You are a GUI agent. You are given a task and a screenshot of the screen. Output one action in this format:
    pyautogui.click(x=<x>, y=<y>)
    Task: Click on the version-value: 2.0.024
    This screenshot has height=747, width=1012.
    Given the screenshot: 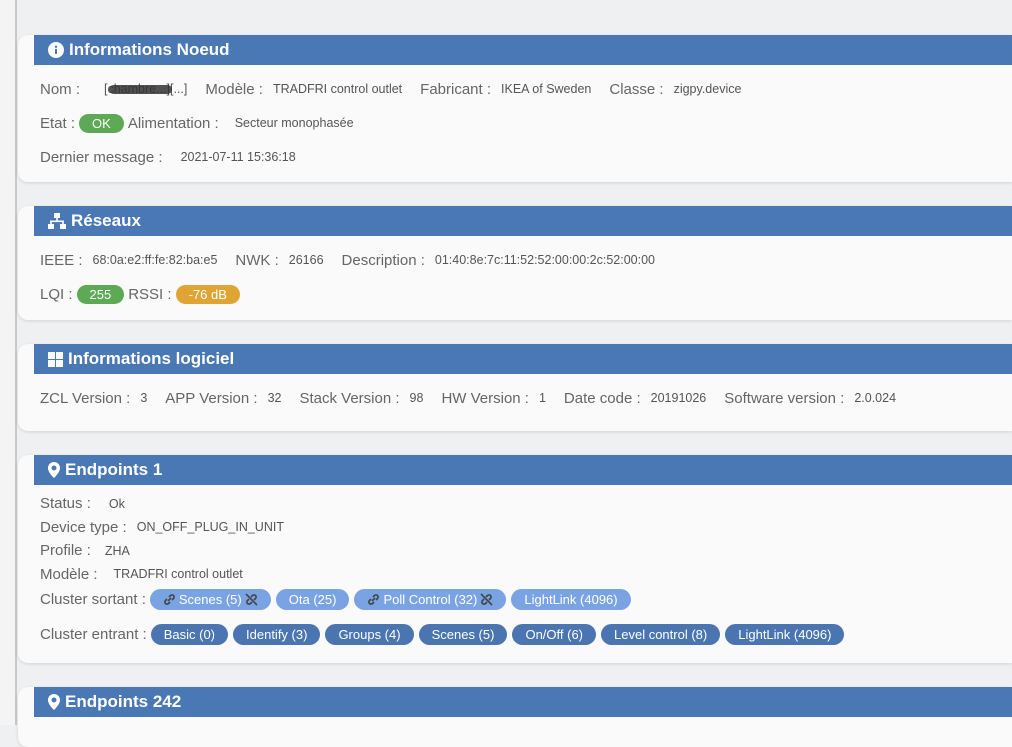 What is the action you would take?
    pyautogui.click(x=875, y=398)
    